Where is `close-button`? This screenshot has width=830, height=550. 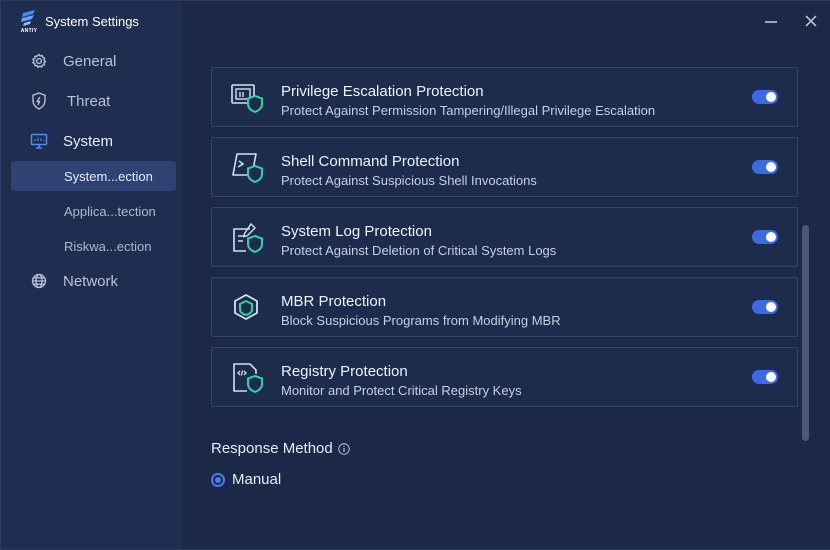
close-button is located at coordinates (811, 21).